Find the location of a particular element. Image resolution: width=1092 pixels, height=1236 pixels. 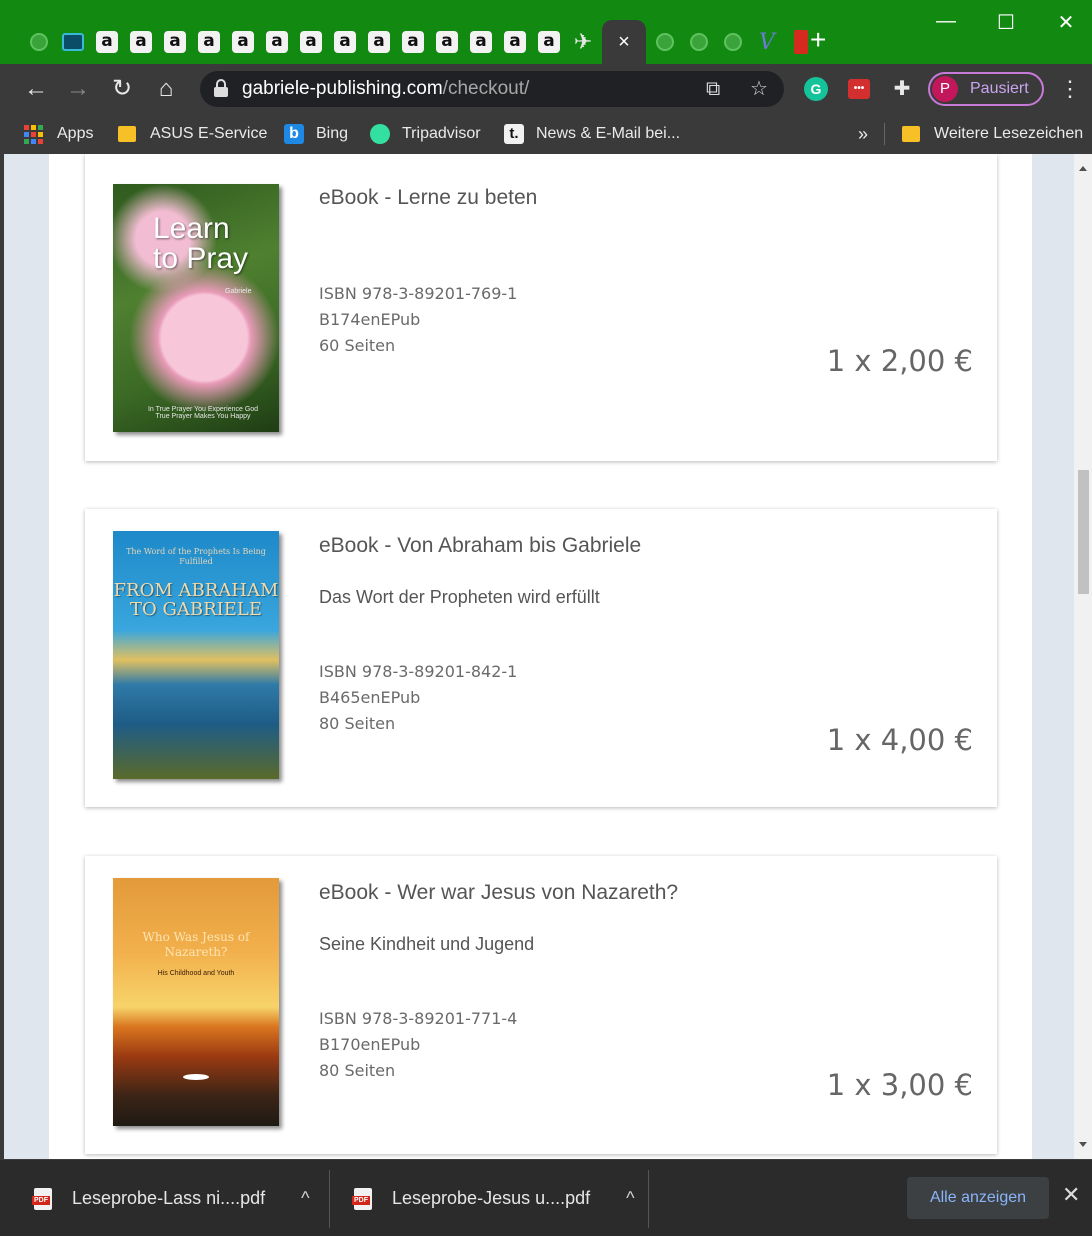

product-subtitle: Seine Kindheit und Jugend is located at coordinates (427, 944).